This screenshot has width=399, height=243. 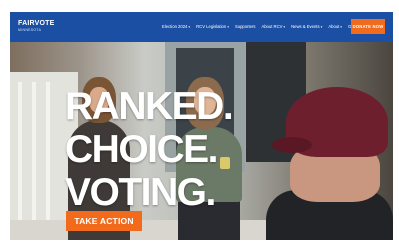 I want to click on nav-item-election-2024: Election 2024 ▾, so click(x=176, y=27).